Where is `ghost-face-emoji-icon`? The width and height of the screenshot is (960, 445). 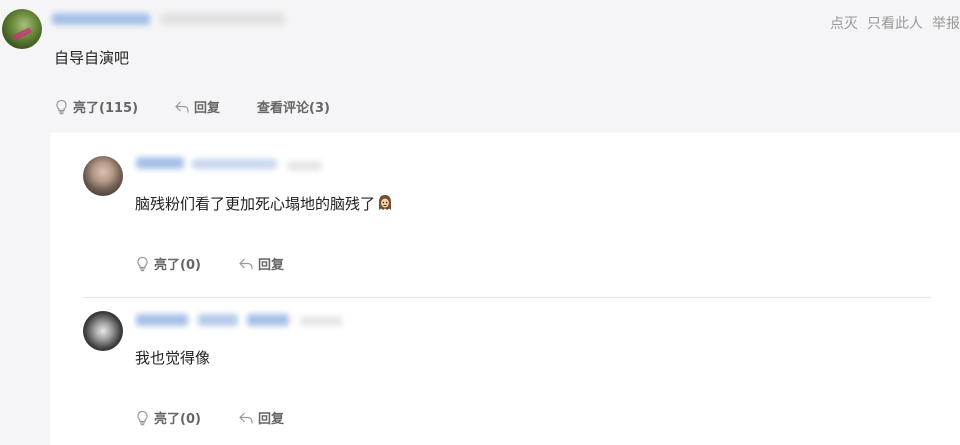
ghost-face-emoji-icon is located at coordinates (385, 202).